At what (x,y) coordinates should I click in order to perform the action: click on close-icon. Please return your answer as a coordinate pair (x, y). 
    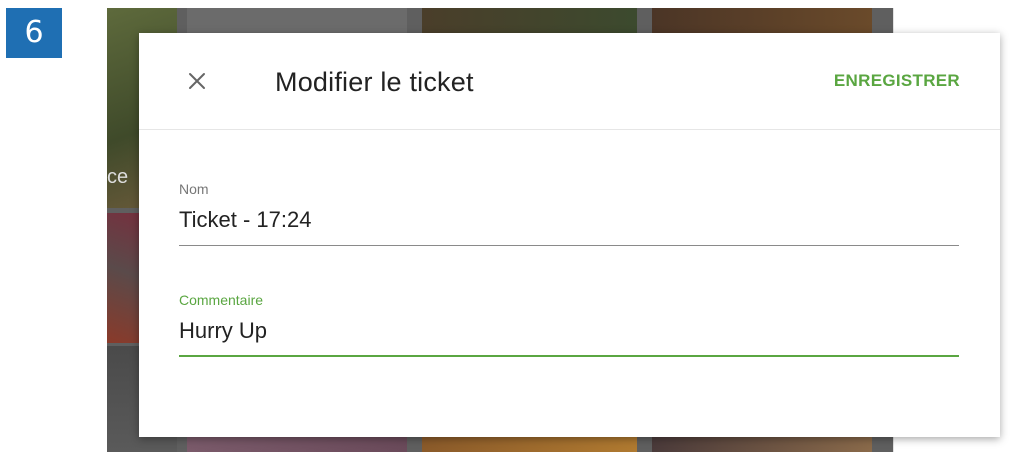
    Looking at the image, I should click on (197, 81).